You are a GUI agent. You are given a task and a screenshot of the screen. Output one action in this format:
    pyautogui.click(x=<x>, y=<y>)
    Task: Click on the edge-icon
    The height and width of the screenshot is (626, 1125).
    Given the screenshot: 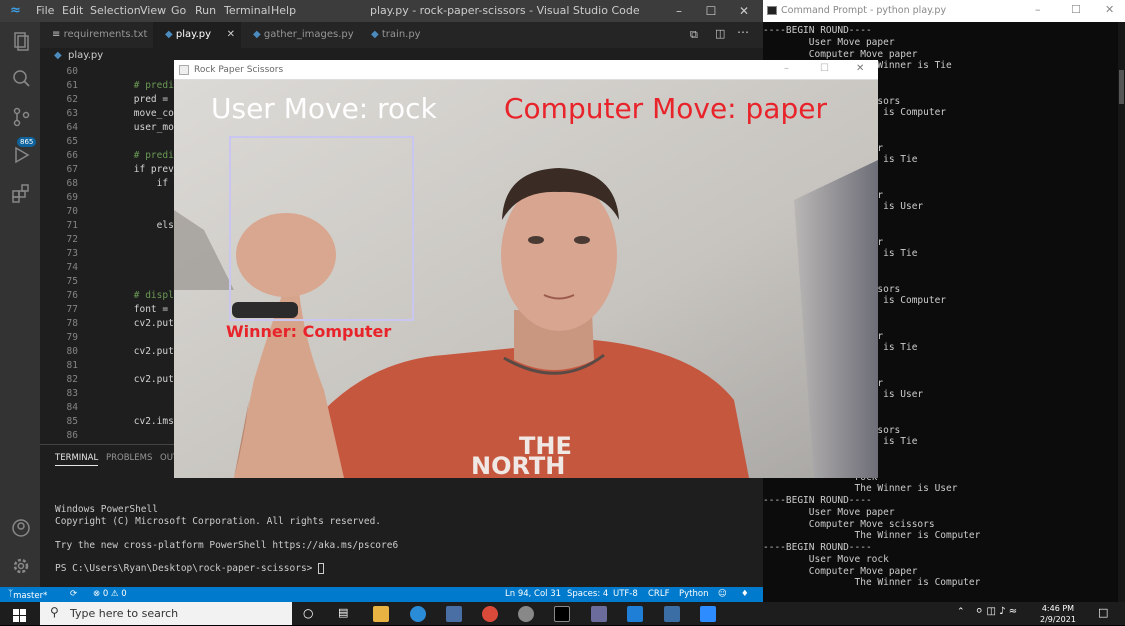 What is the action you would take?
    pyautogui.click(x=418, y=614)
    